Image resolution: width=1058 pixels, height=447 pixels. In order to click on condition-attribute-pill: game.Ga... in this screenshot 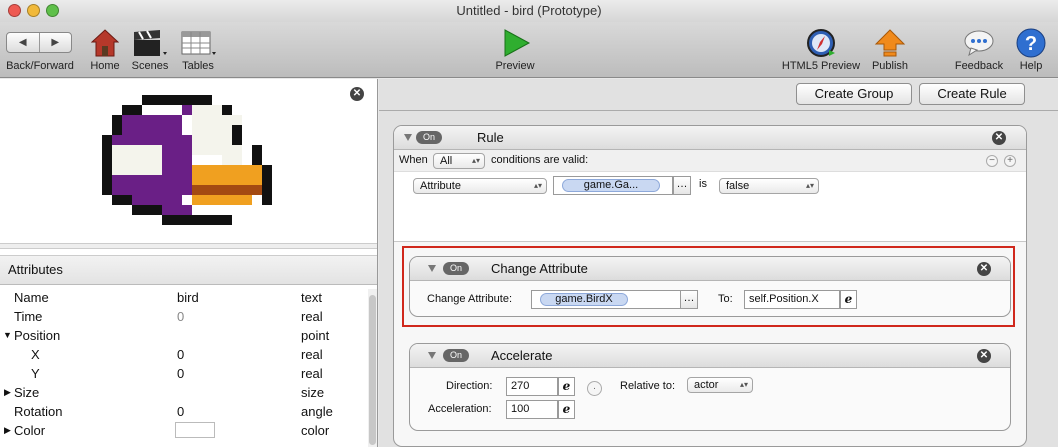, I will do `click(611, 185)`.